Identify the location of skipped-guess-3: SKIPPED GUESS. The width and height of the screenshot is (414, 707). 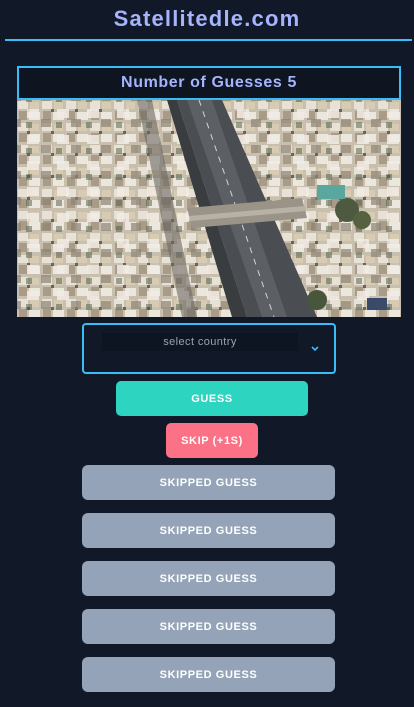
(208, 578).